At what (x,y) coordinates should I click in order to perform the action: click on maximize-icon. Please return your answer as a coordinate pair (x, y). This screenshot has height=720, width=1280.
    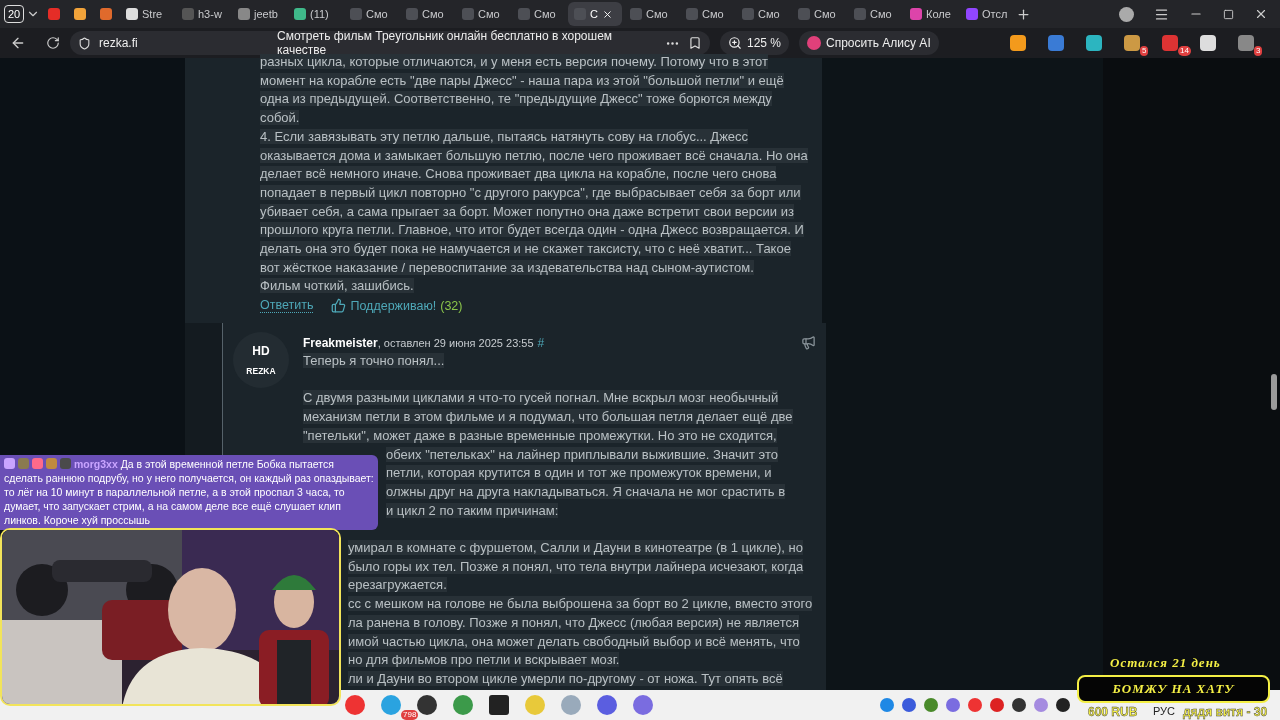
    Looking at the image, I should click on (1228, 14).